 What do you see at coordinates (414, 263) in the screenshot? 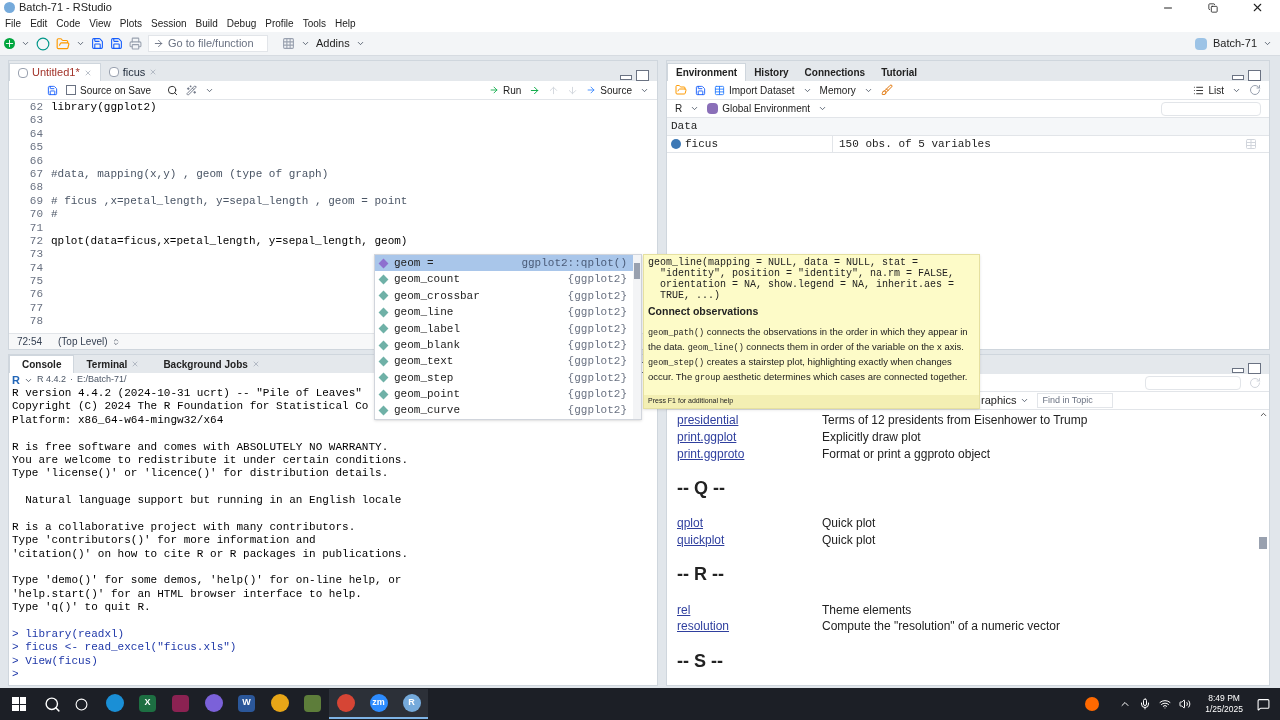
I see `completion-item: geom =` at bounding box center [414, 263].